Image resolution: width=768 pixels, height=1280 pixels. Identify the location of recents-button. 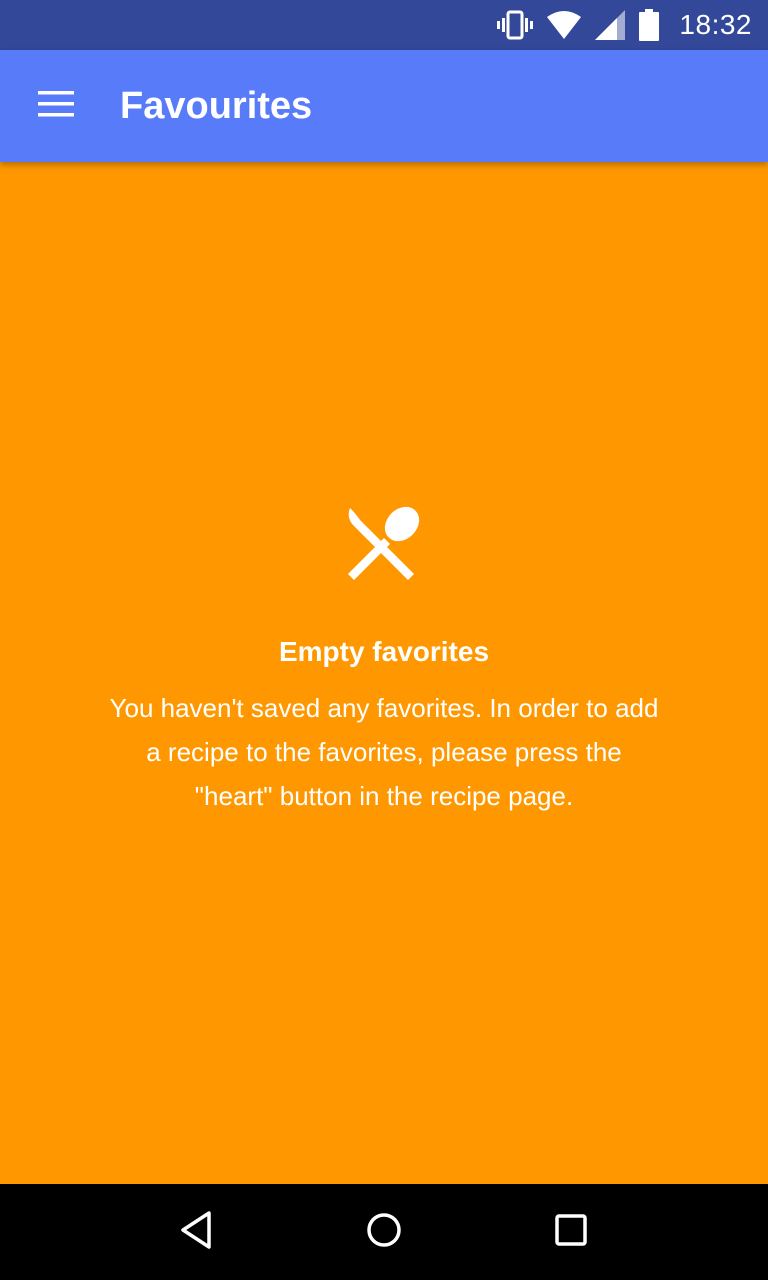
(571, 1232).